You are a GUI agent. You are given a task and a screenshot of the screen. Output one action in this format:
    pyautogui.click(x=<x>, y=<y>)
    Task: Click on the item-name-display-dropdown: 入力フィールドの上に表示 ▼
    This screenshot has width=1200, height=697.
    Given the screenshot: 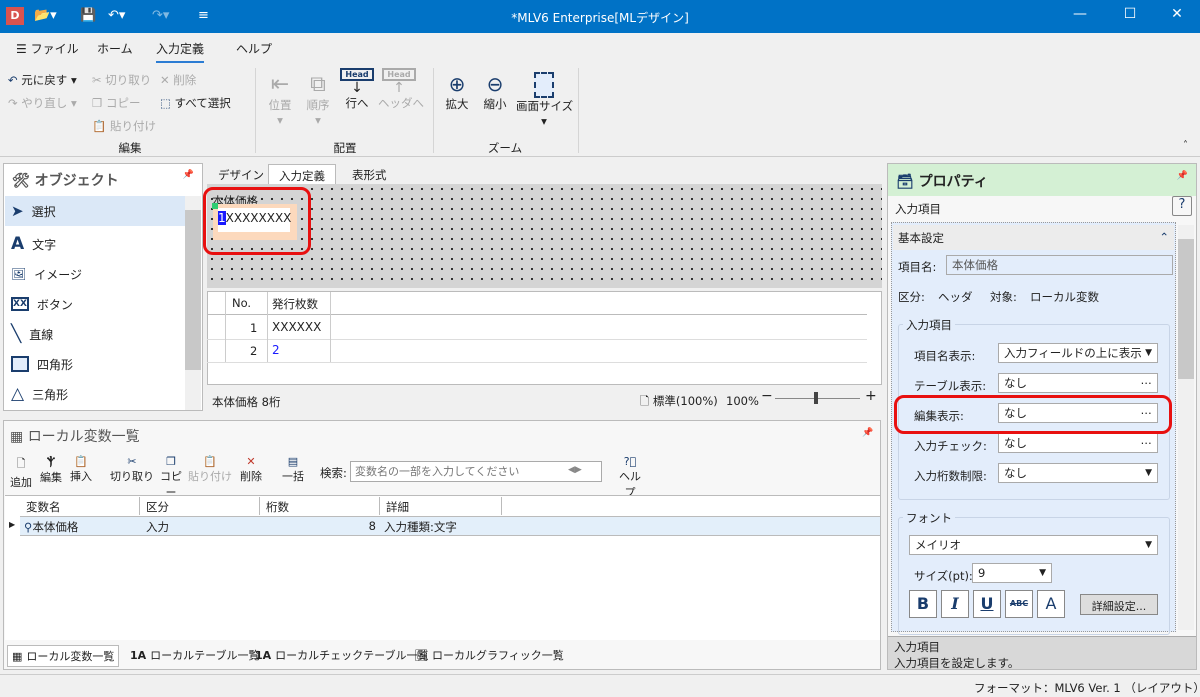 What is the action you would take?
    pyautogui.click(x=1078, y=353)
    